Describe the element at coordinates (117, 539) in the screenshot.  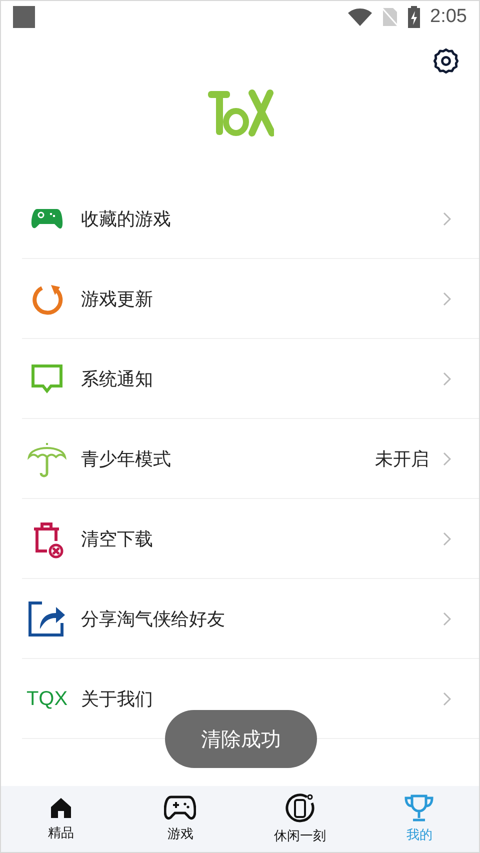
I see `menu-label: 清空下载` at that location.